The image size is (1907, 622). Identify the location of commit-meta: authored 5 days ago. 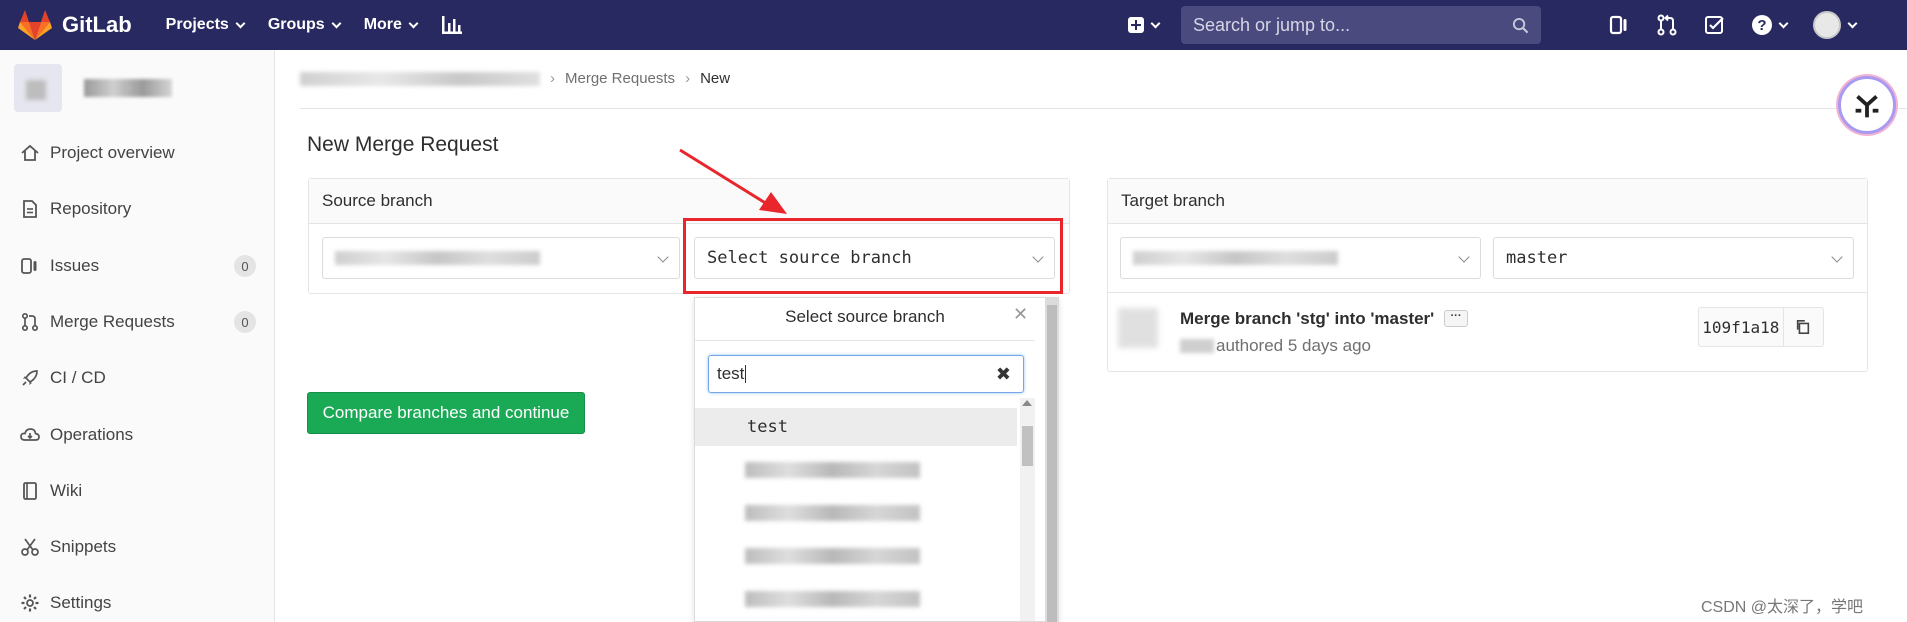
(1275, 346).